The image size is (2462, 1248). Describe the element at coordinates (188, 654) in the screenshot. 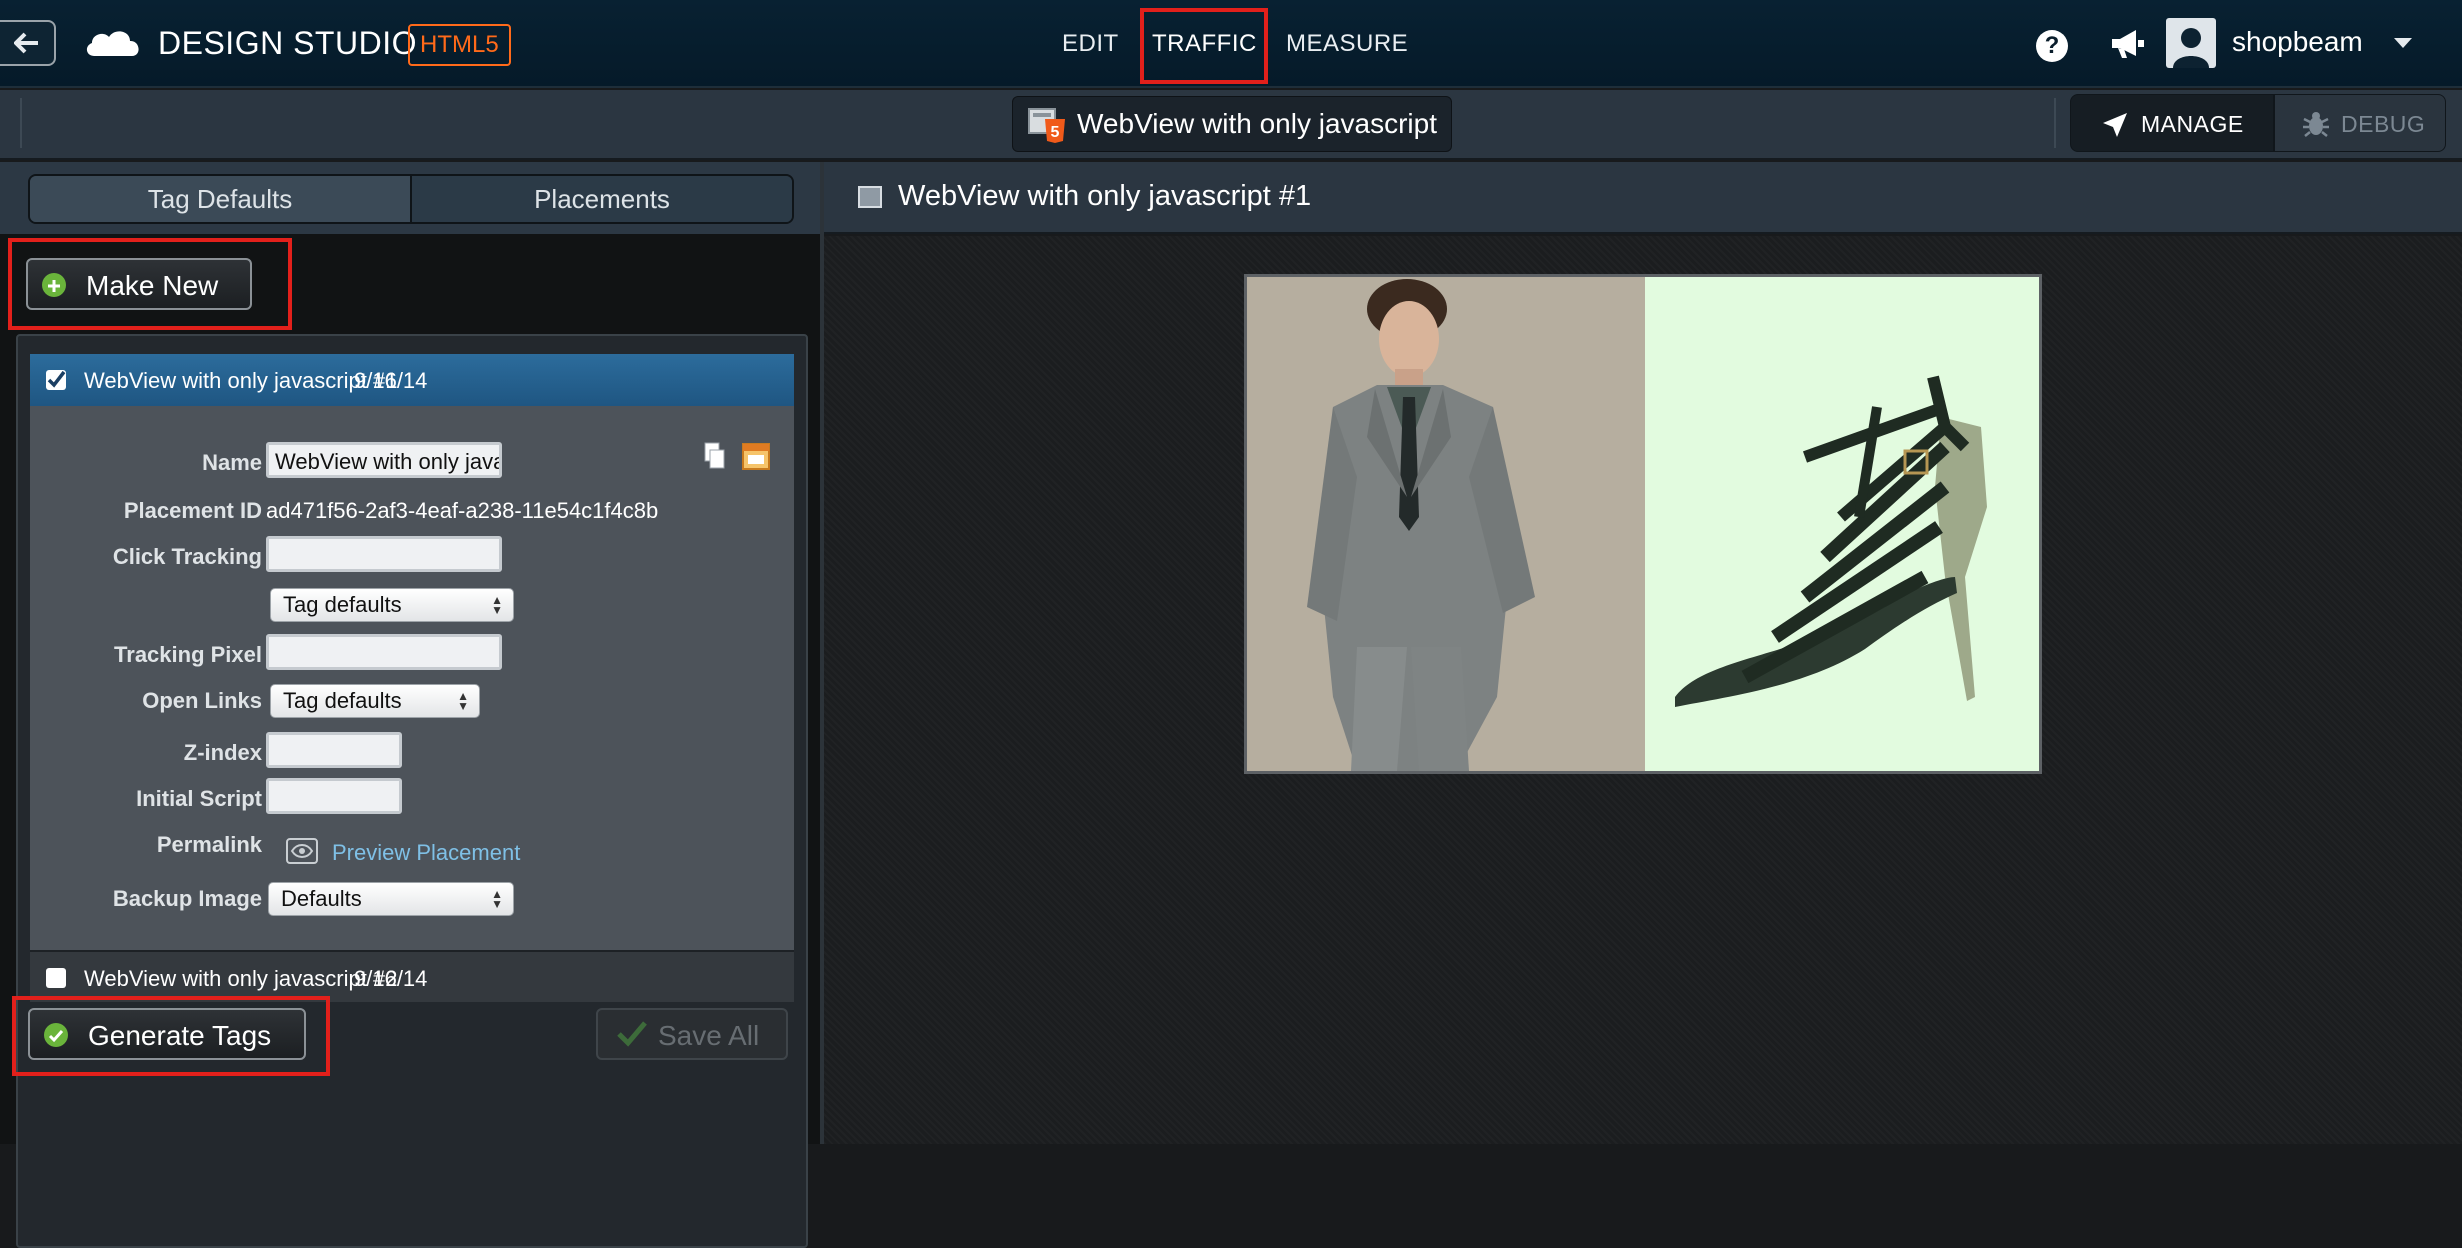

I see `tracking-pixel-label: Tracking Pixel` at that location.